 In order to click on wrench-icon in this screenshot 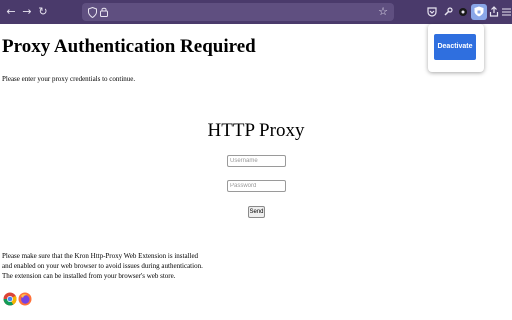, I will do `click(448, 12)`.